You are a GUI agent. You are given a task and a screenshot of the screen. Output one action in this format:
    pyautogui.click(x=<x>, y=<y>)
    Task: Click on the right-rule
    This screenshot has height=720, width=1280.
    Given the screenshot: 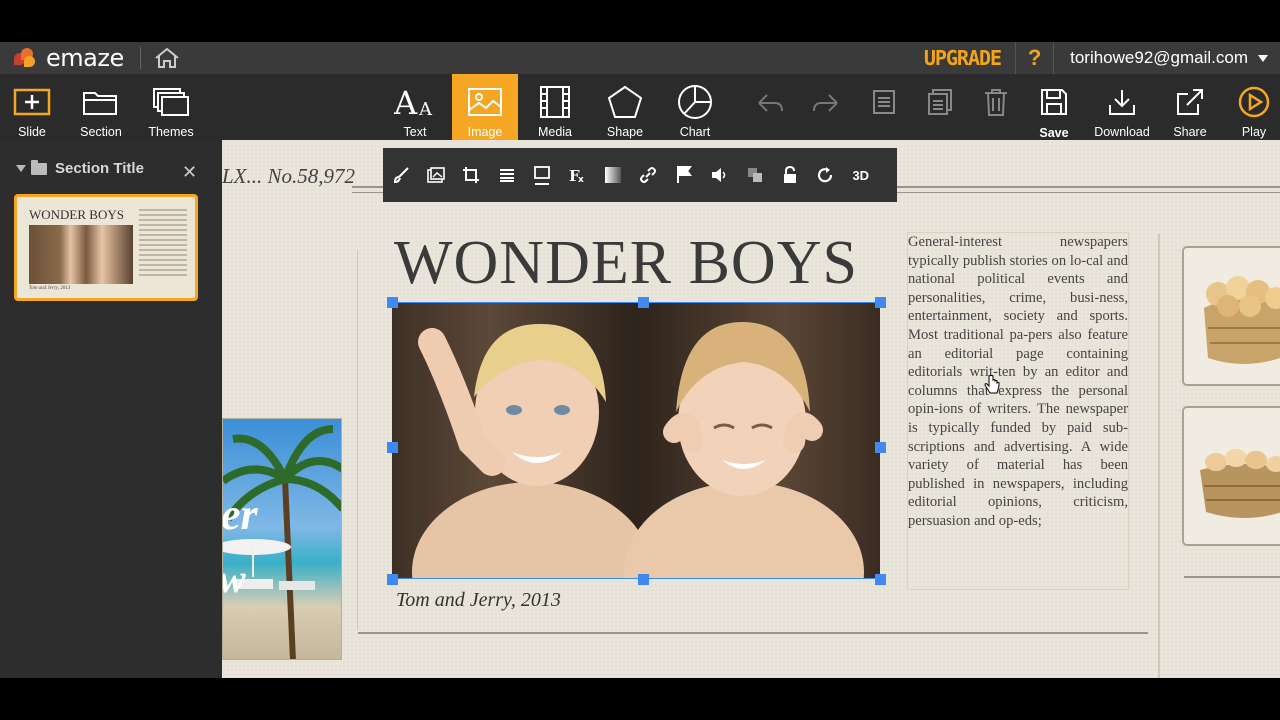 What is the action you would take?
    pyautogui.click(x=1232, y=577)
    